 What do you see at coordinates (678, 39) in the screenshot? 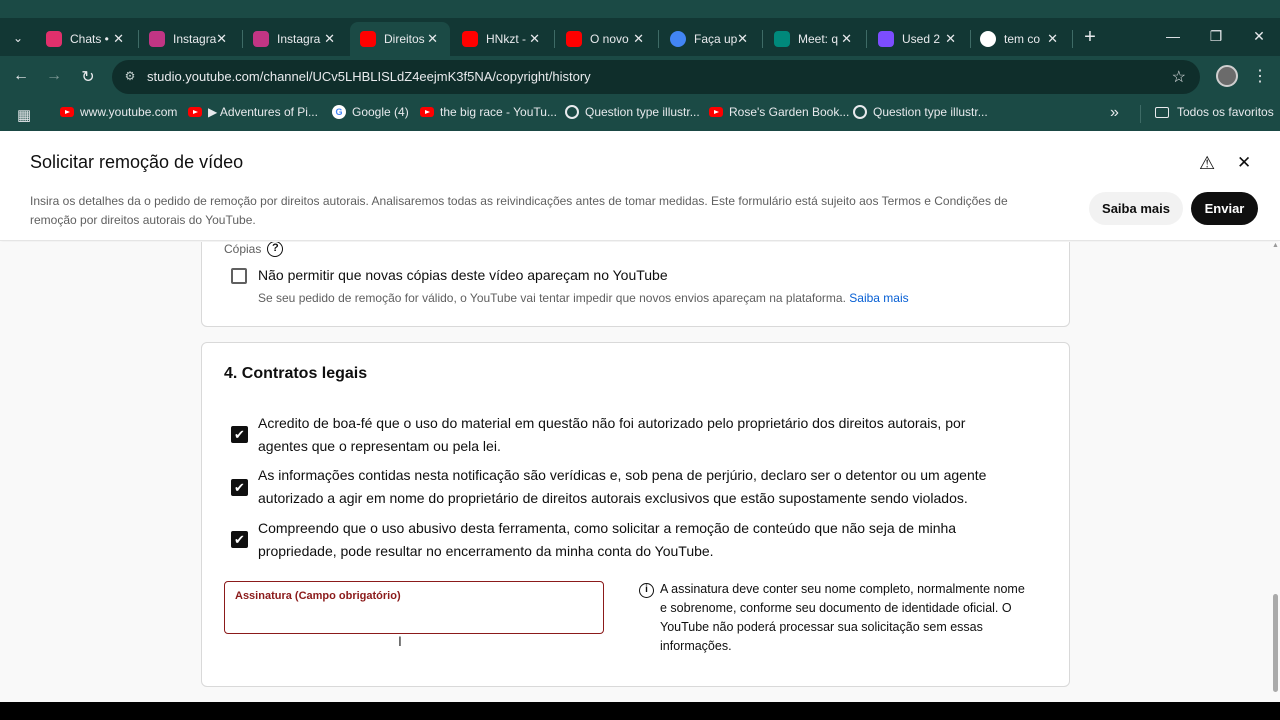
I see `chrome-icon` at bounding box center [678, 39].